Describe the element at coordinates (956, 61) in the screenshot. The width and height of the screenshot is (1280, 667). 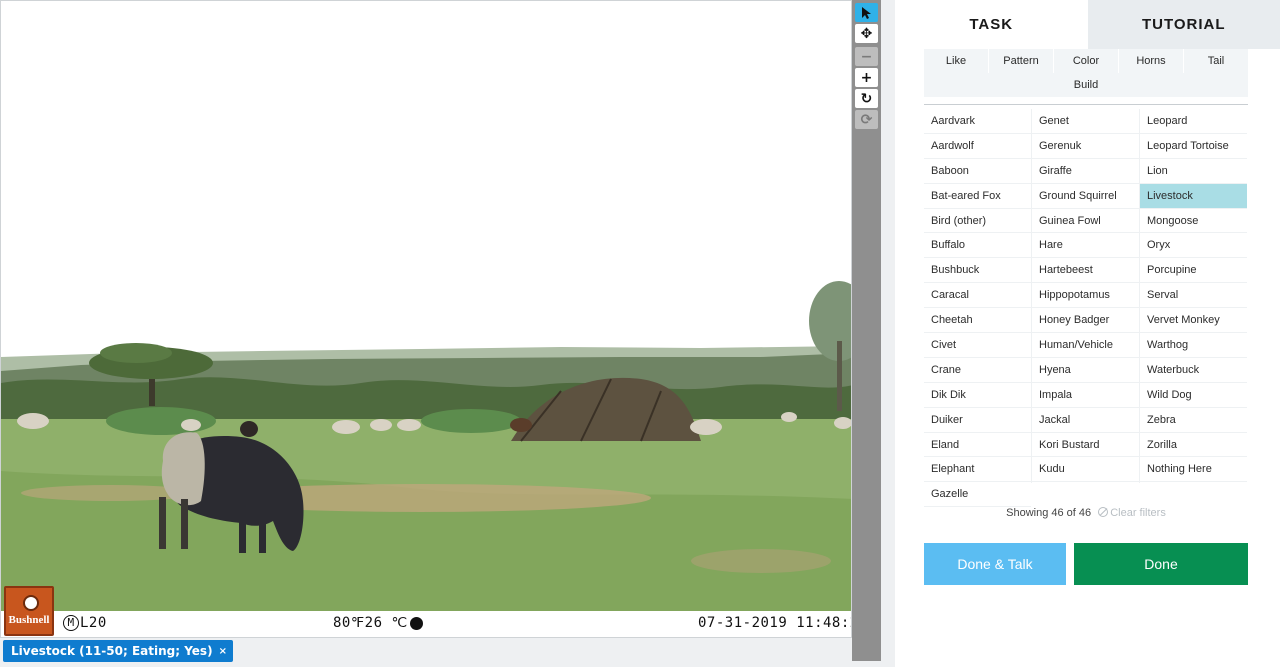
I see `filter-like: Like` at that location.